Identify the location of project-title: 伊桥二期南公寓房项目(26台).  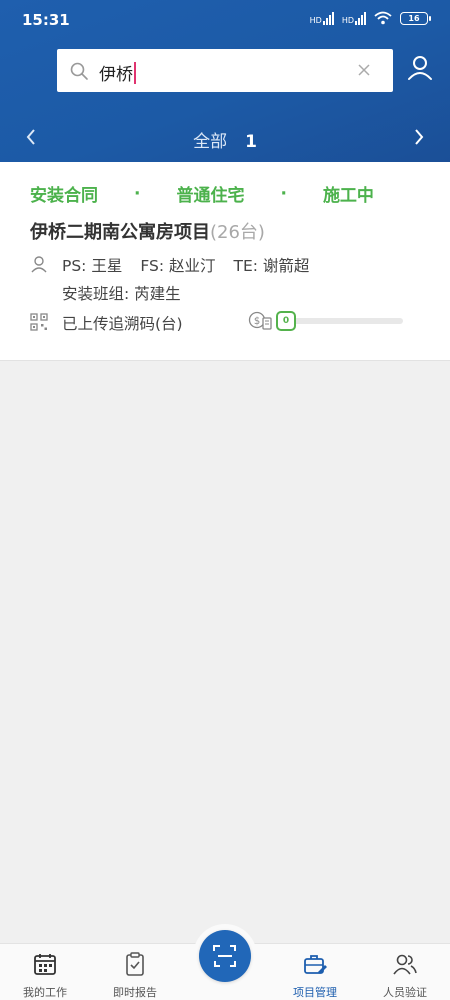
(147, 231).